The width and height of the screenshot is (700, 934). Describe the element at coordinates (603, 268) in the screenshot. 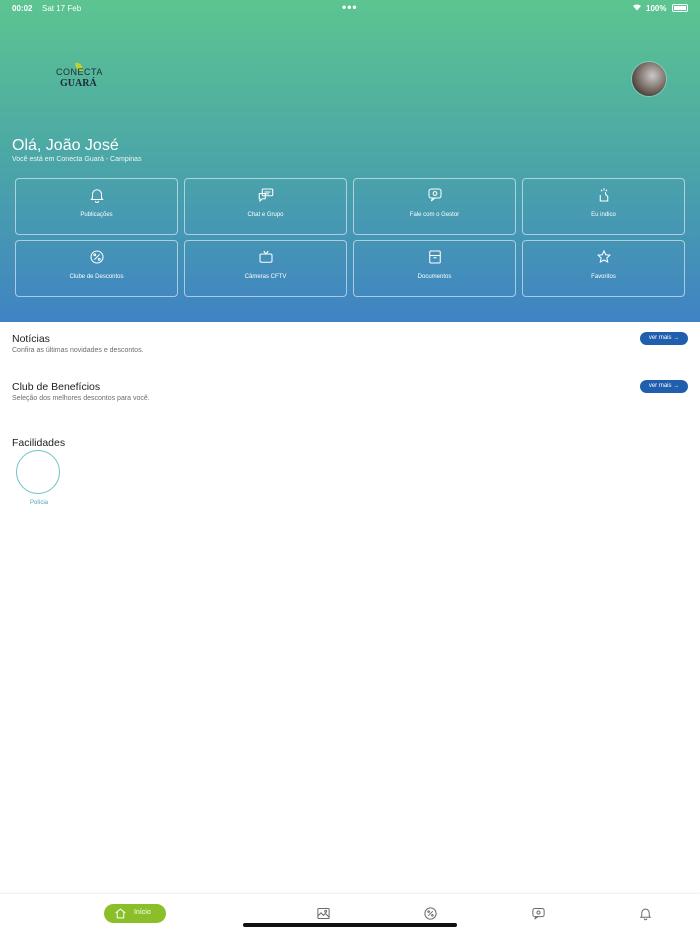

I see `tile-favoritos: Favoritos` at that location.